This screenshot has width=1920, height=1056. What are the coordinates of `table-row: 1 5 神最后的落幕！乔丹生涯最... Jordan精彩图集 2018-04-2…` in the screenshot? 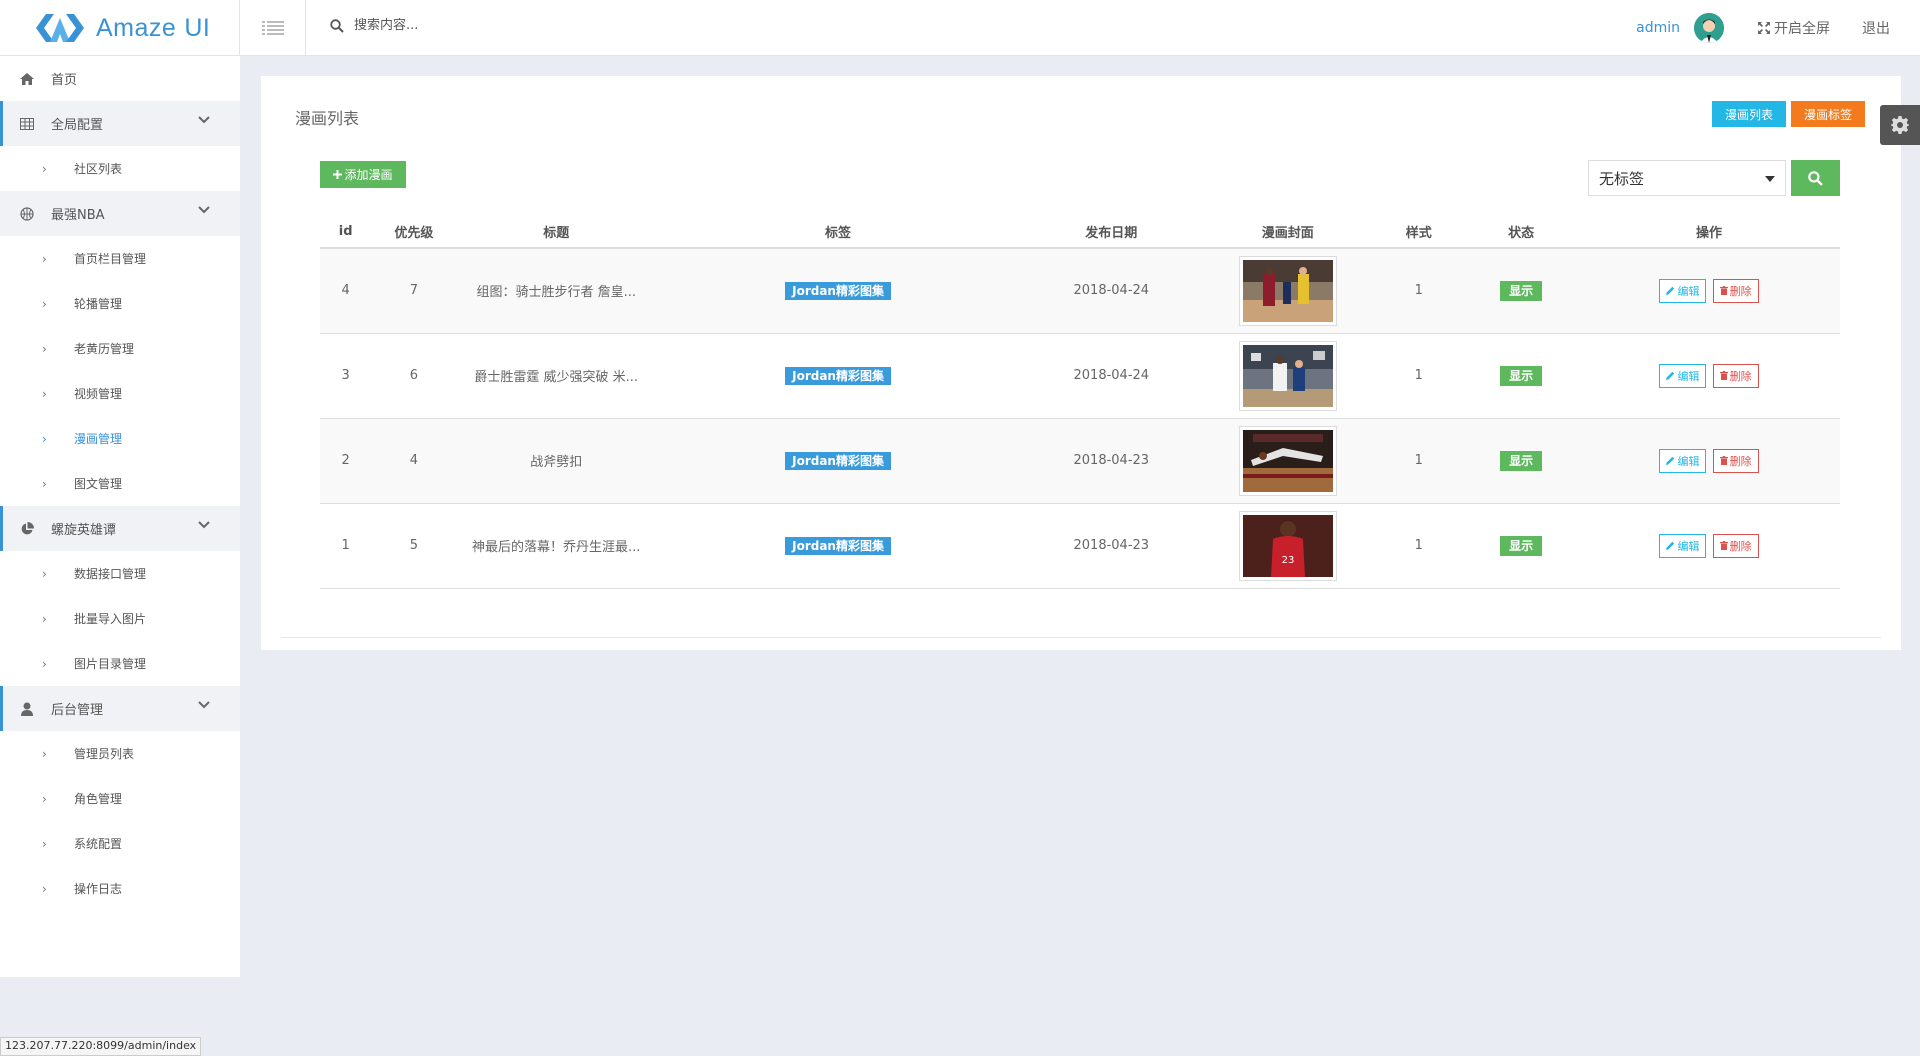 It's located at (1080, 546).